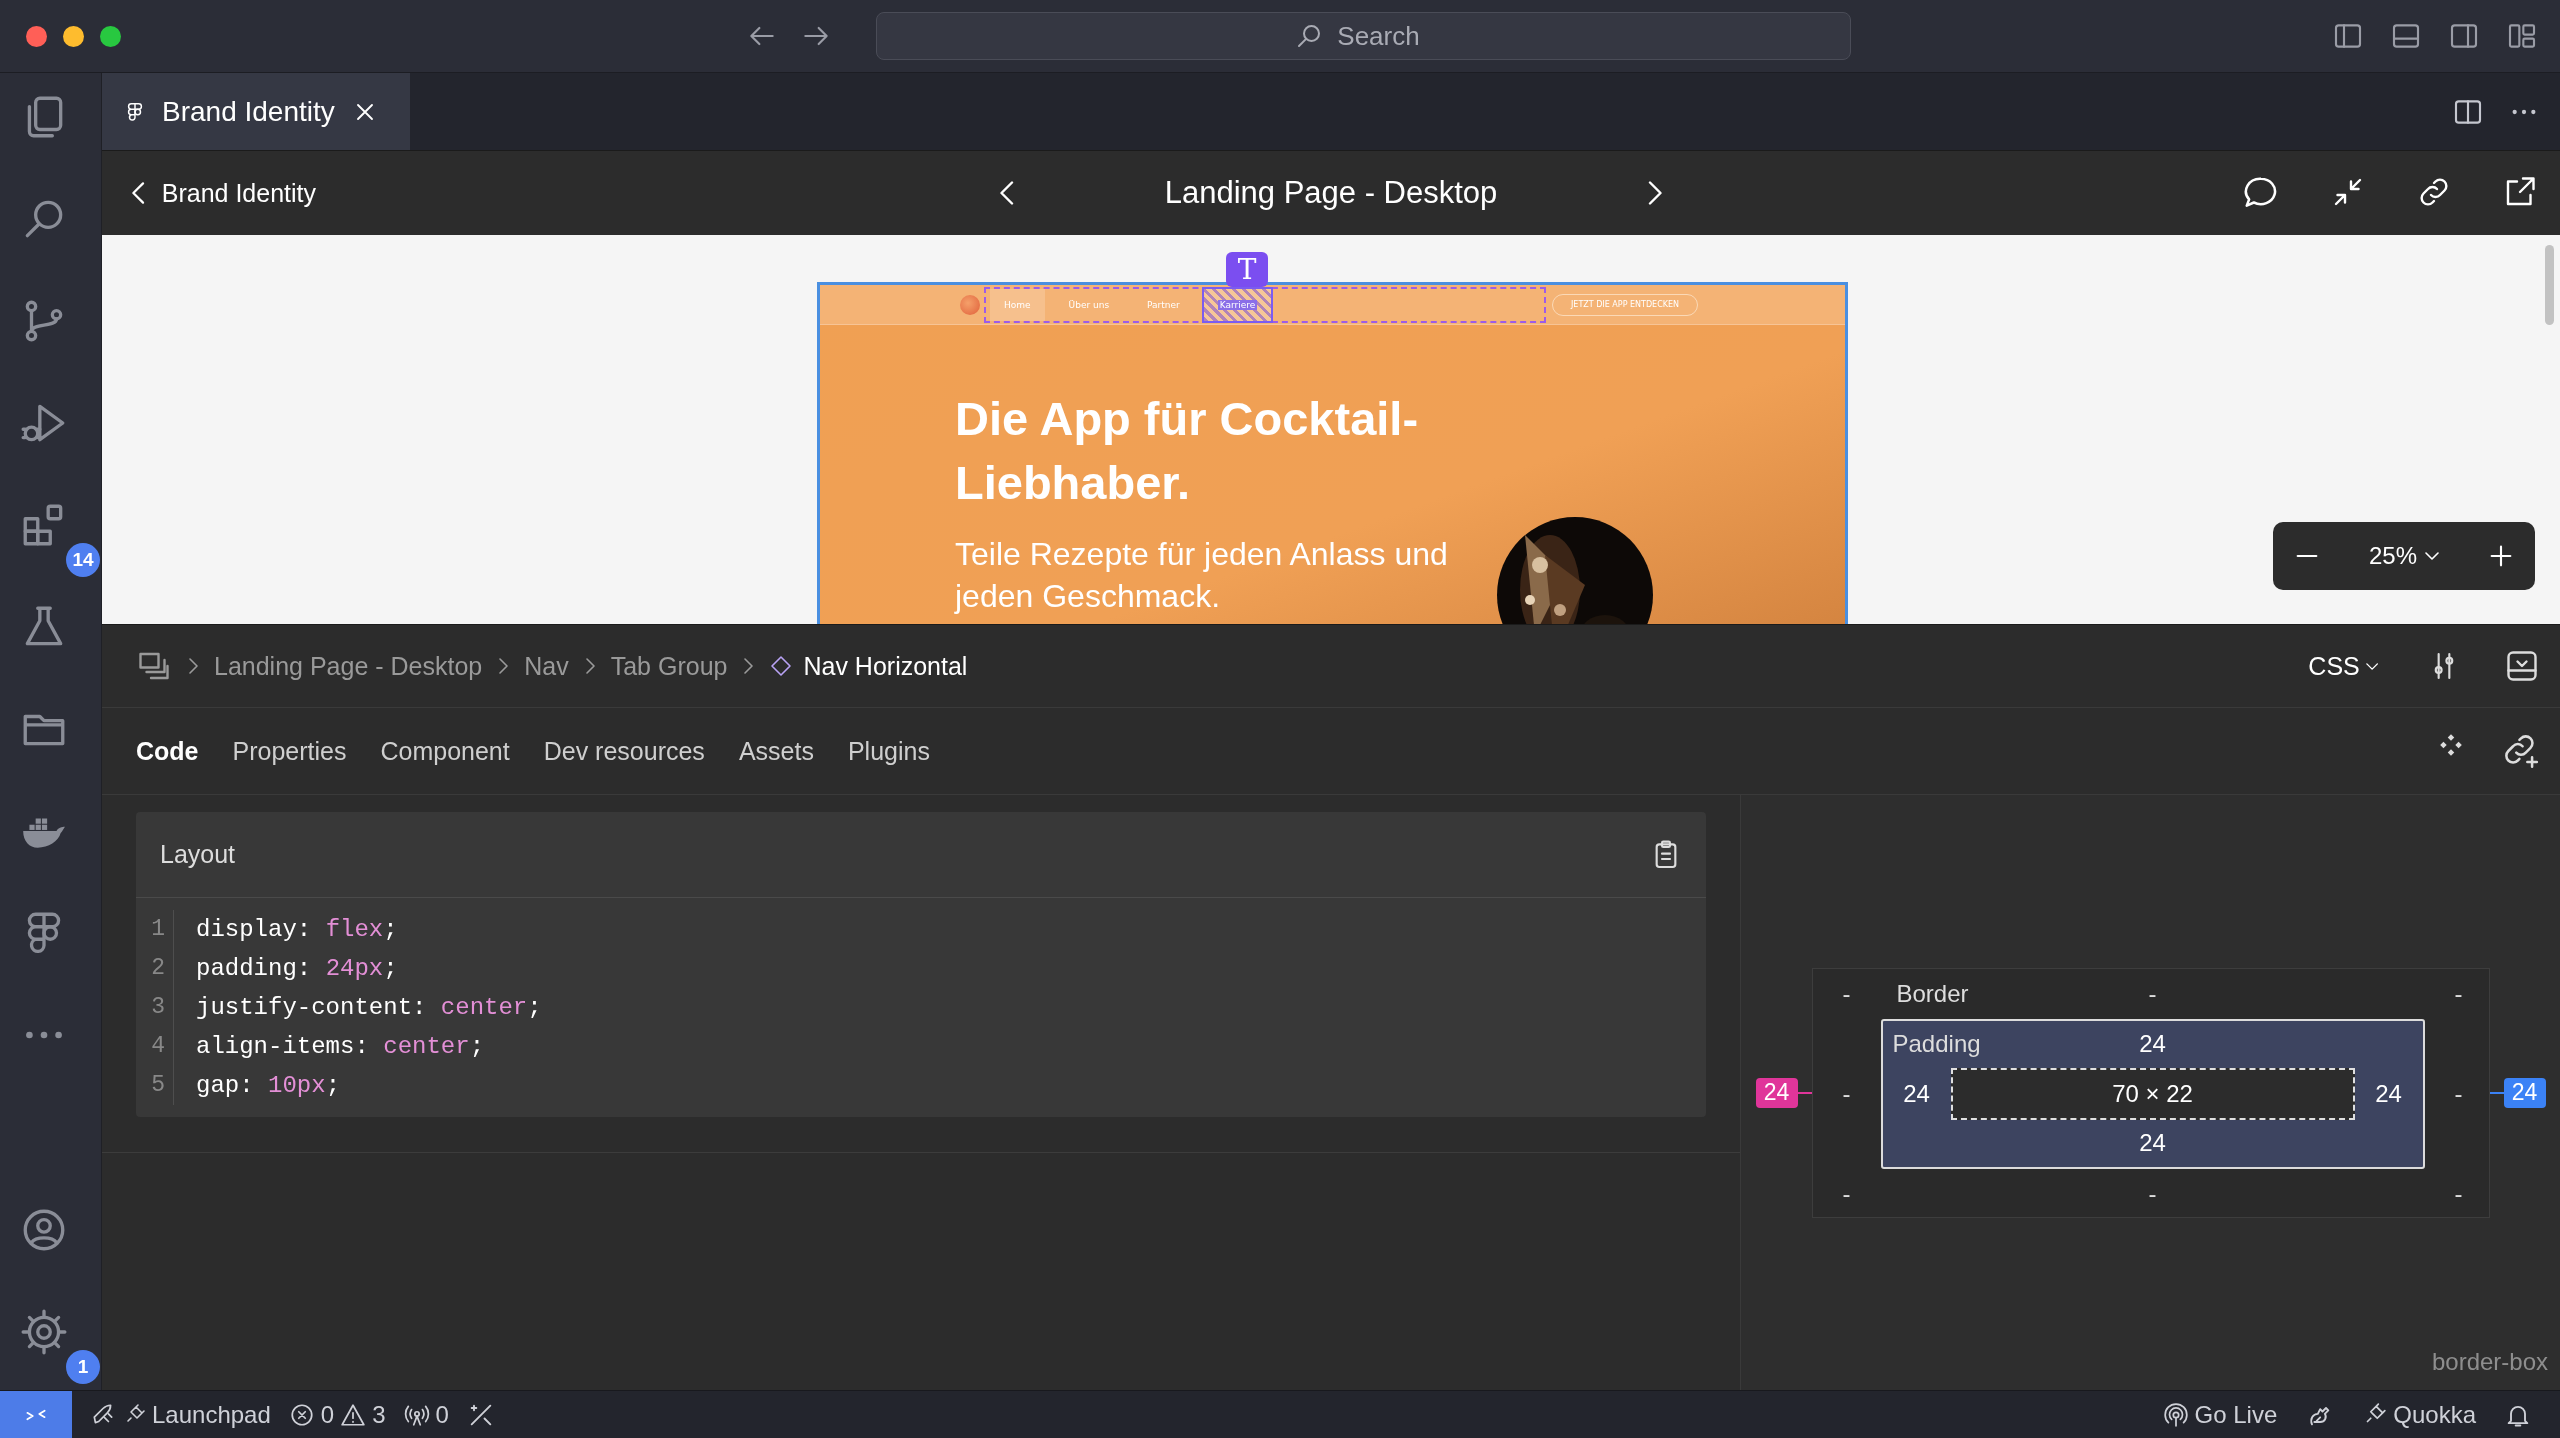 The width and height of the screenshot is (2560, 1438). I want to click on line-number: 3, so click(157, 1007).